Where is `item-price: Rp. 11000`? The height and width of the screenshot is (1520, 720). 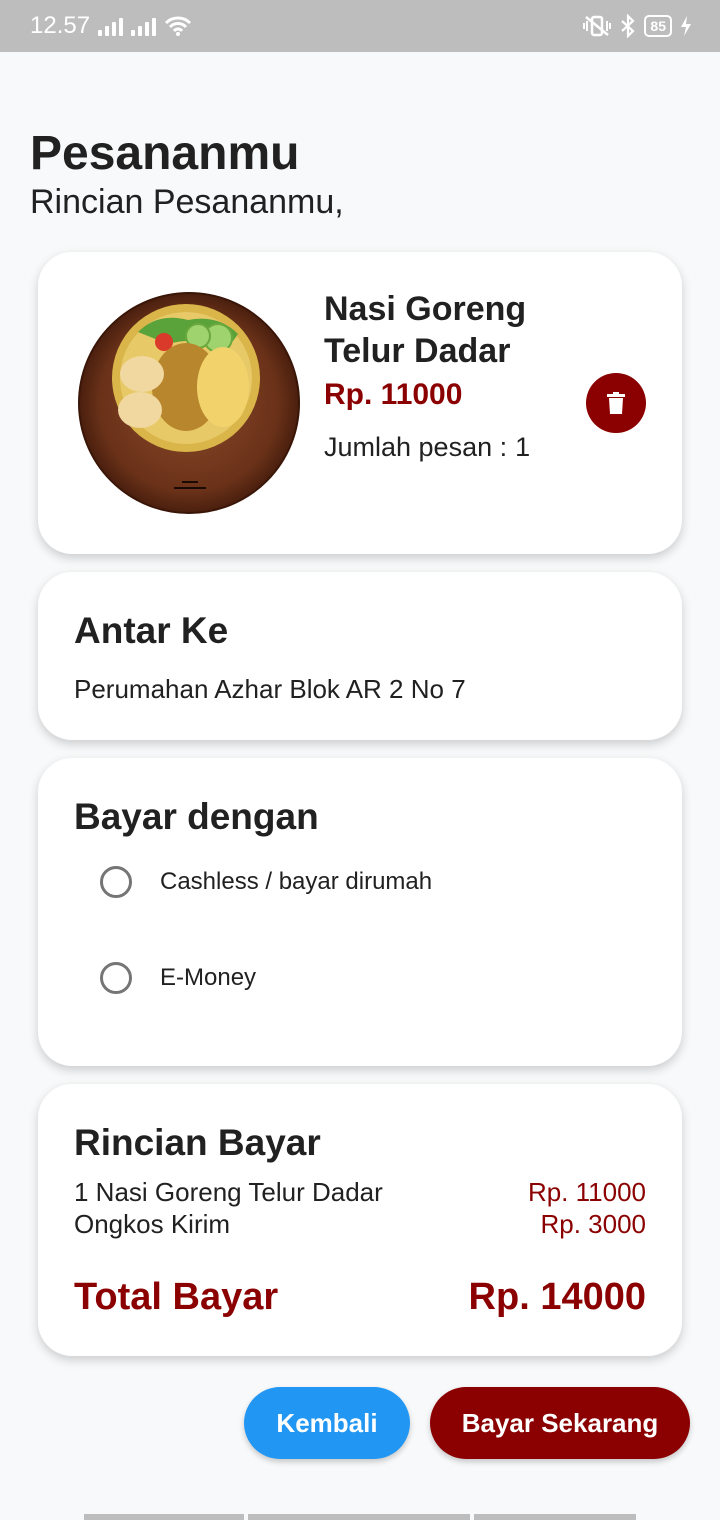
item-price: Rp. 11000 is located at coordinates (393, 394).